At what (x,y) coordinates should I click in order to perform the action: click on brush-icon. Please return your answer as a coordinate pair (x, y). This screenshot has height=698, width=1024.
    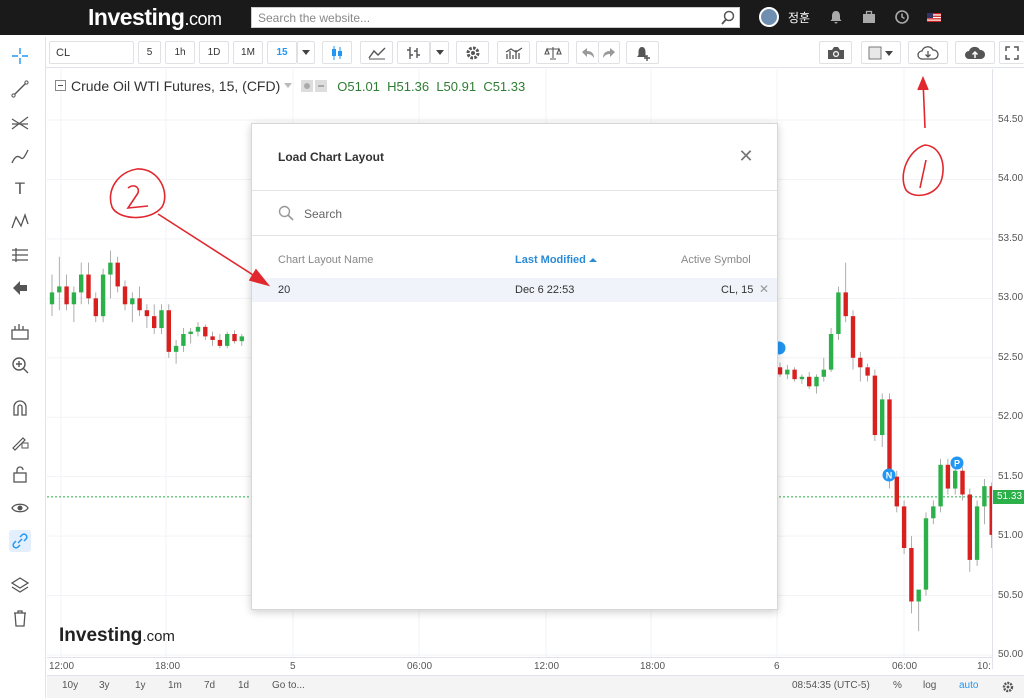
    Looking at the image, I should click on (20, 156).